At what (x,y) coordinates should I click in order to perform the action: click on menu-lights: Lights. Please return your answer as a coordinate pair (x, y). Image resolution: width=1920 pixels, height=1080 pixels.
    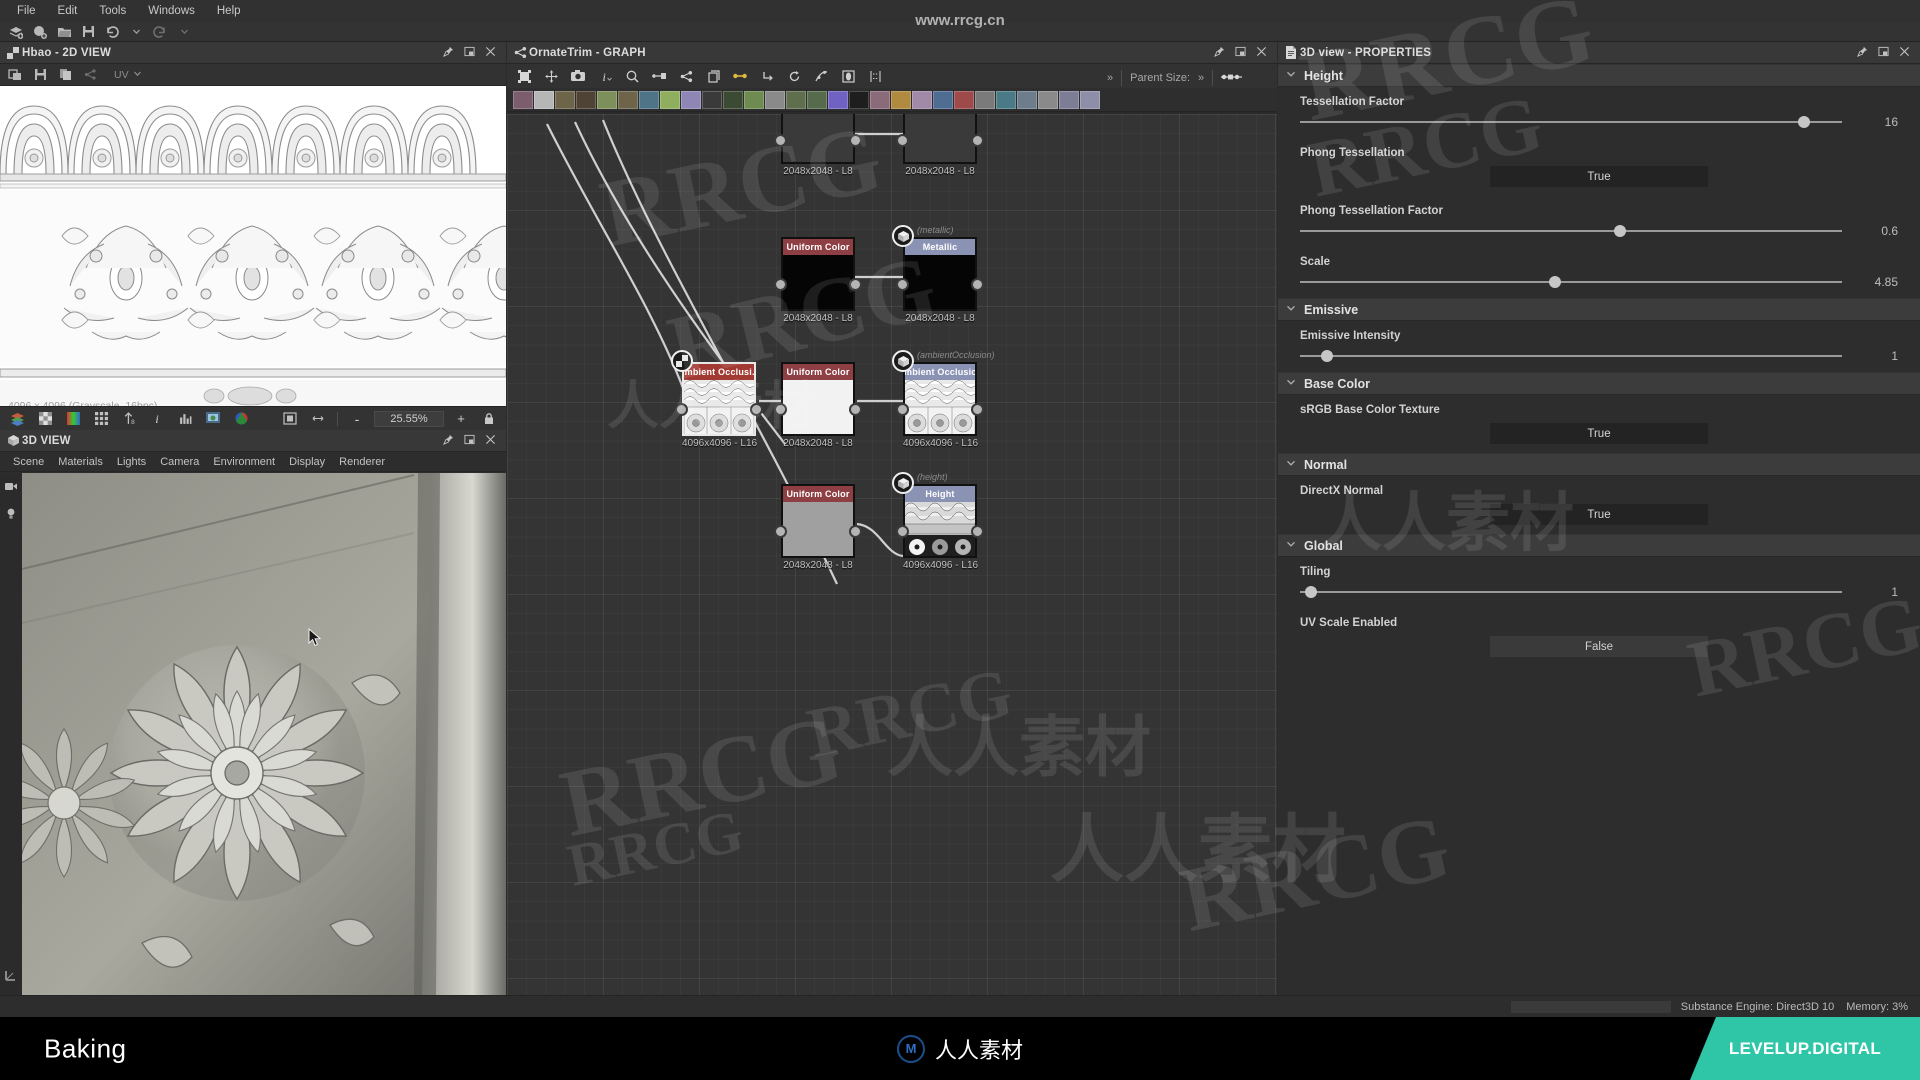
    Looking at the image, I should click on (131, 462).